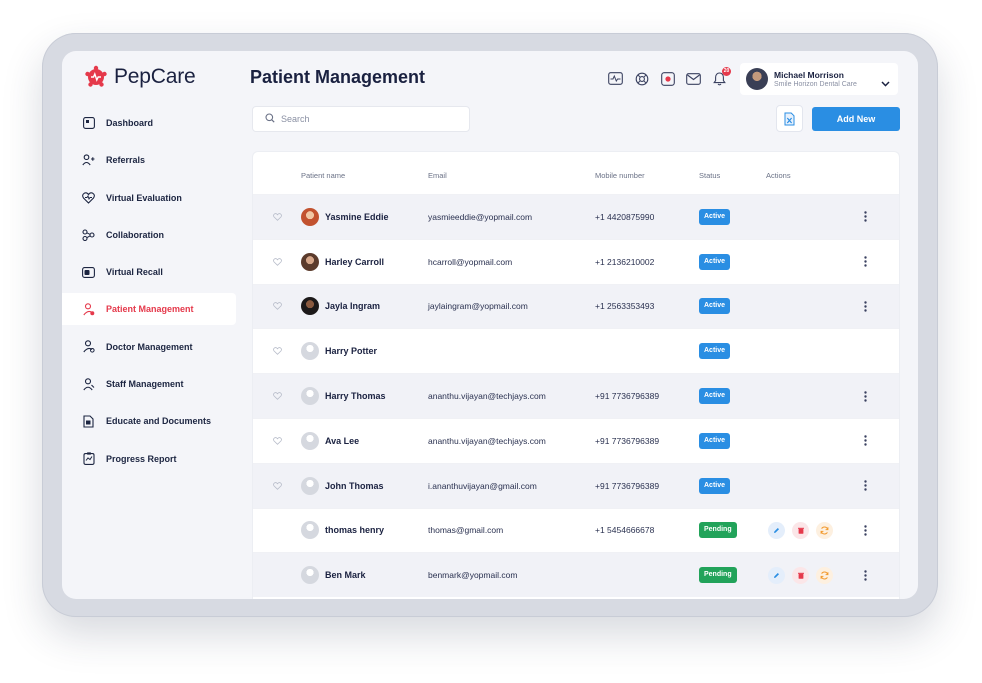  Describe the element at coordinates (693, 78) in the screenshot. I see `mail-icon` at that location.